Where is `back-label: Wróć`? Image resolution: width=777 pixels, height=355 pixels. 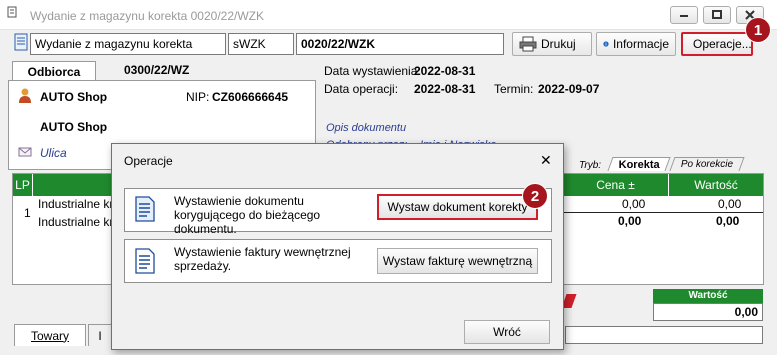
back-label: Wróć is located at coordinates (507, 332).